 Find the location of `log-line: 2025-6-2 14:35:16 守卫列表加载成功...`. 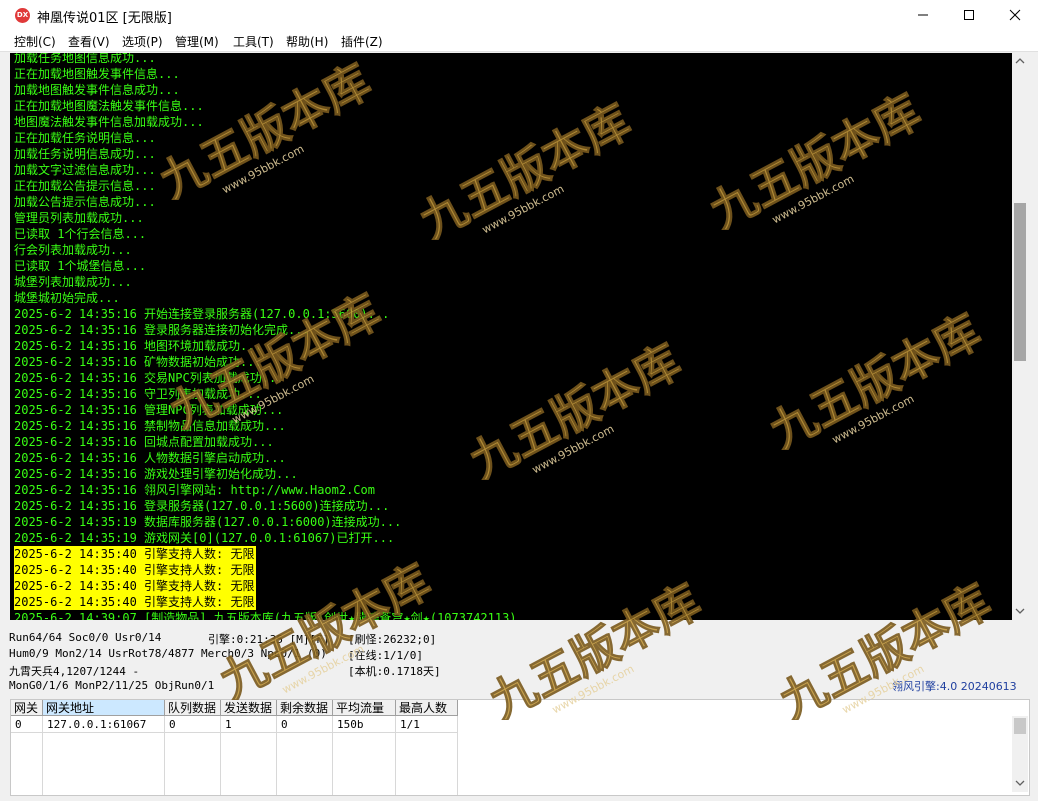

log-line: 2025-6-2 14:35:16 守卫列表加载成功... is located at coordinates (138, 394).